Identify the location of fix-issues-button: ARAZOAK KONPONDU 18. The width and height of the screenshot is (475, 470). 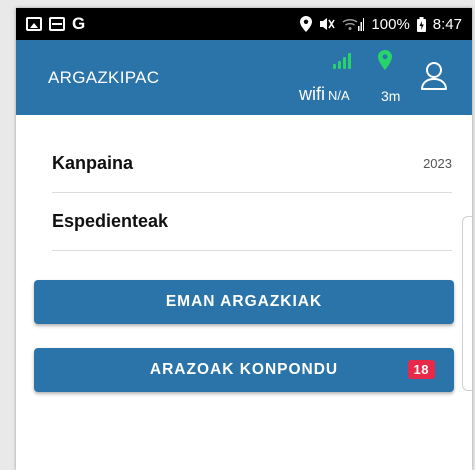
(244, 370).